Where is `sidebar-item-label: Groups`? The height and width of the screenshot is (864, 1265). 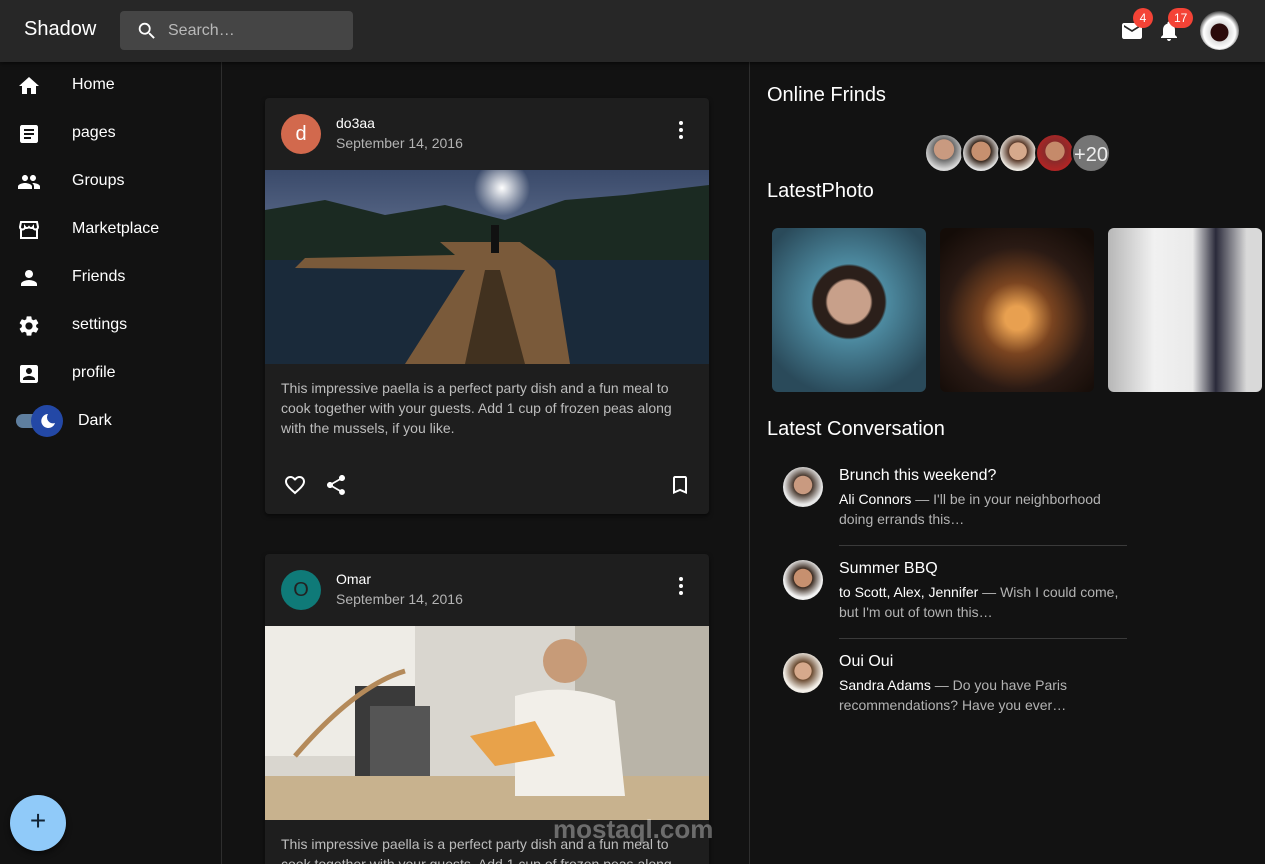 sidebar-item-label: Groups is located at coordinates (98, 180).